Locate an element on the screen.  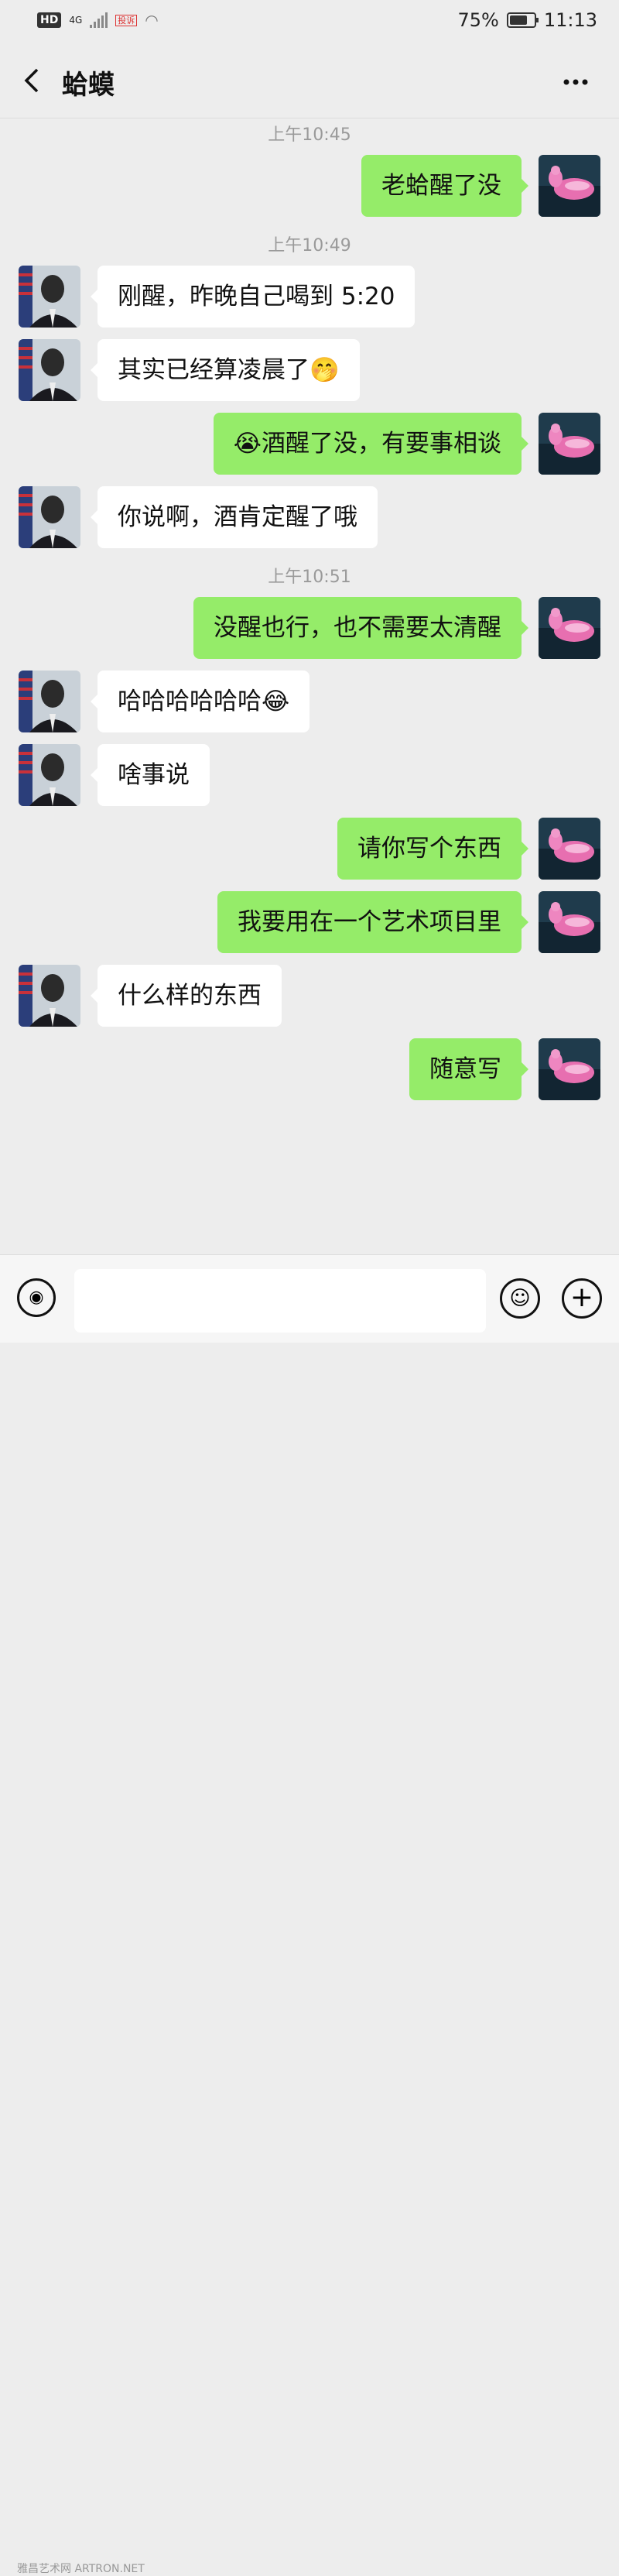
outgoing-message: 我要用在一个艺术项目里 is located at coordinates (309, 922).